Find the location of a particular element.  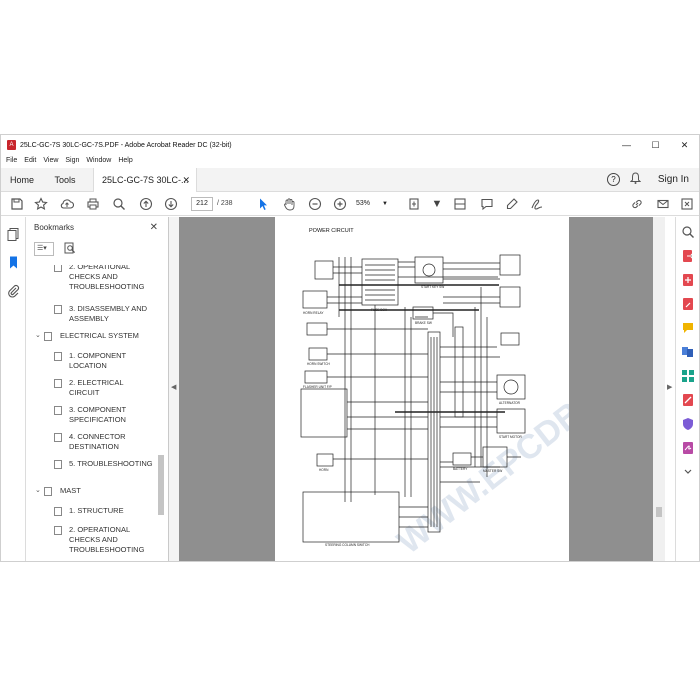

horn-switch-label: HORN SWITCH is located at coordinates (319, 364).